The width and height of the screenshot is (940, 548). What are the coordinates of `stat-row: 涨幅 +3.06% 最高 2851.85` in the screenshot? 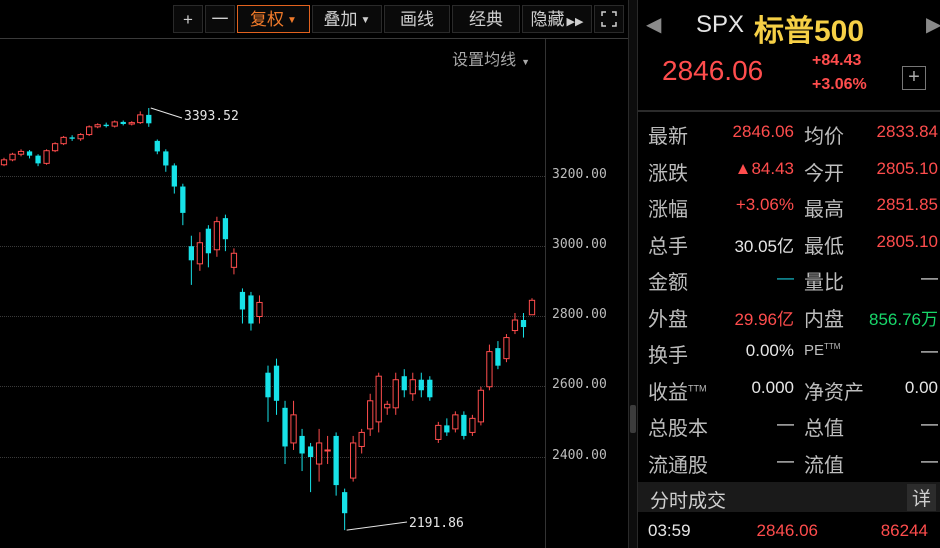 It's located at (789, 205).